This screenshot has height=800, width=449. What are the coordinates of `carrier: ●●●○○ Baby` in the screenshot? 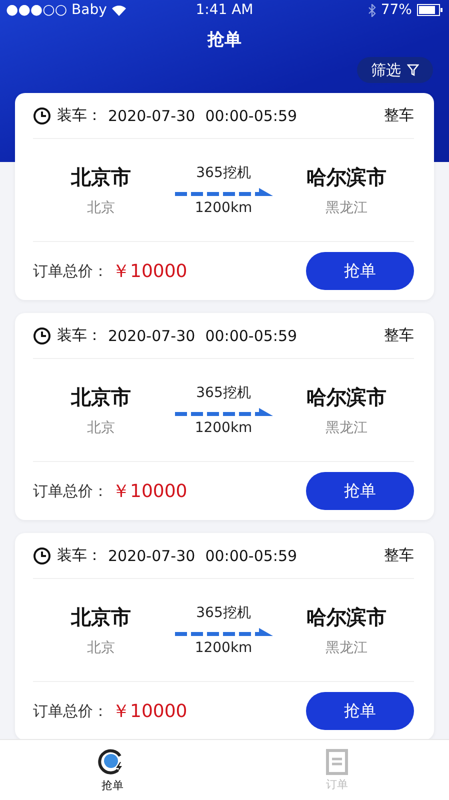 It's located at (56, 10).